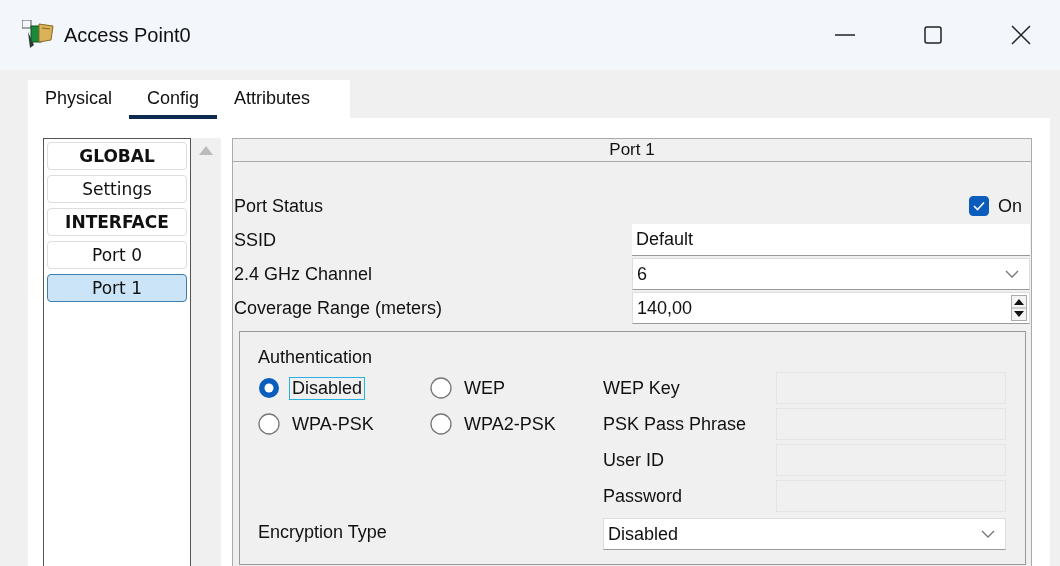 Image resolution: width=1060 pixels, height=566 pixels. Describe the element at coordinates (316, 357) in the screenshot. I see `group-title: Authentication` at that location.